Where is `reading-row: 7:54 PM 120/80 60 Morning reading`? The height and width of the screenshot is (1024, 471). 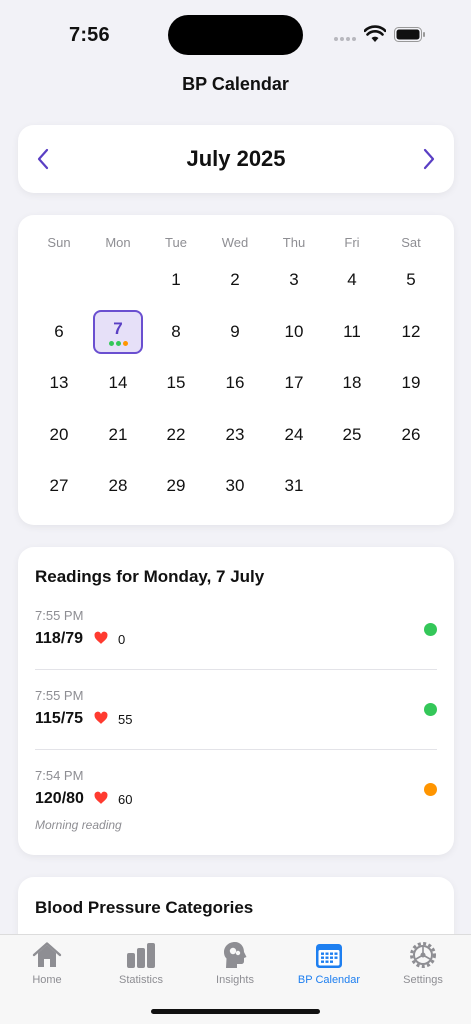
reading-row: 7:54 PM 120/80 60 Morning reading is located at coordinates (236, 808).